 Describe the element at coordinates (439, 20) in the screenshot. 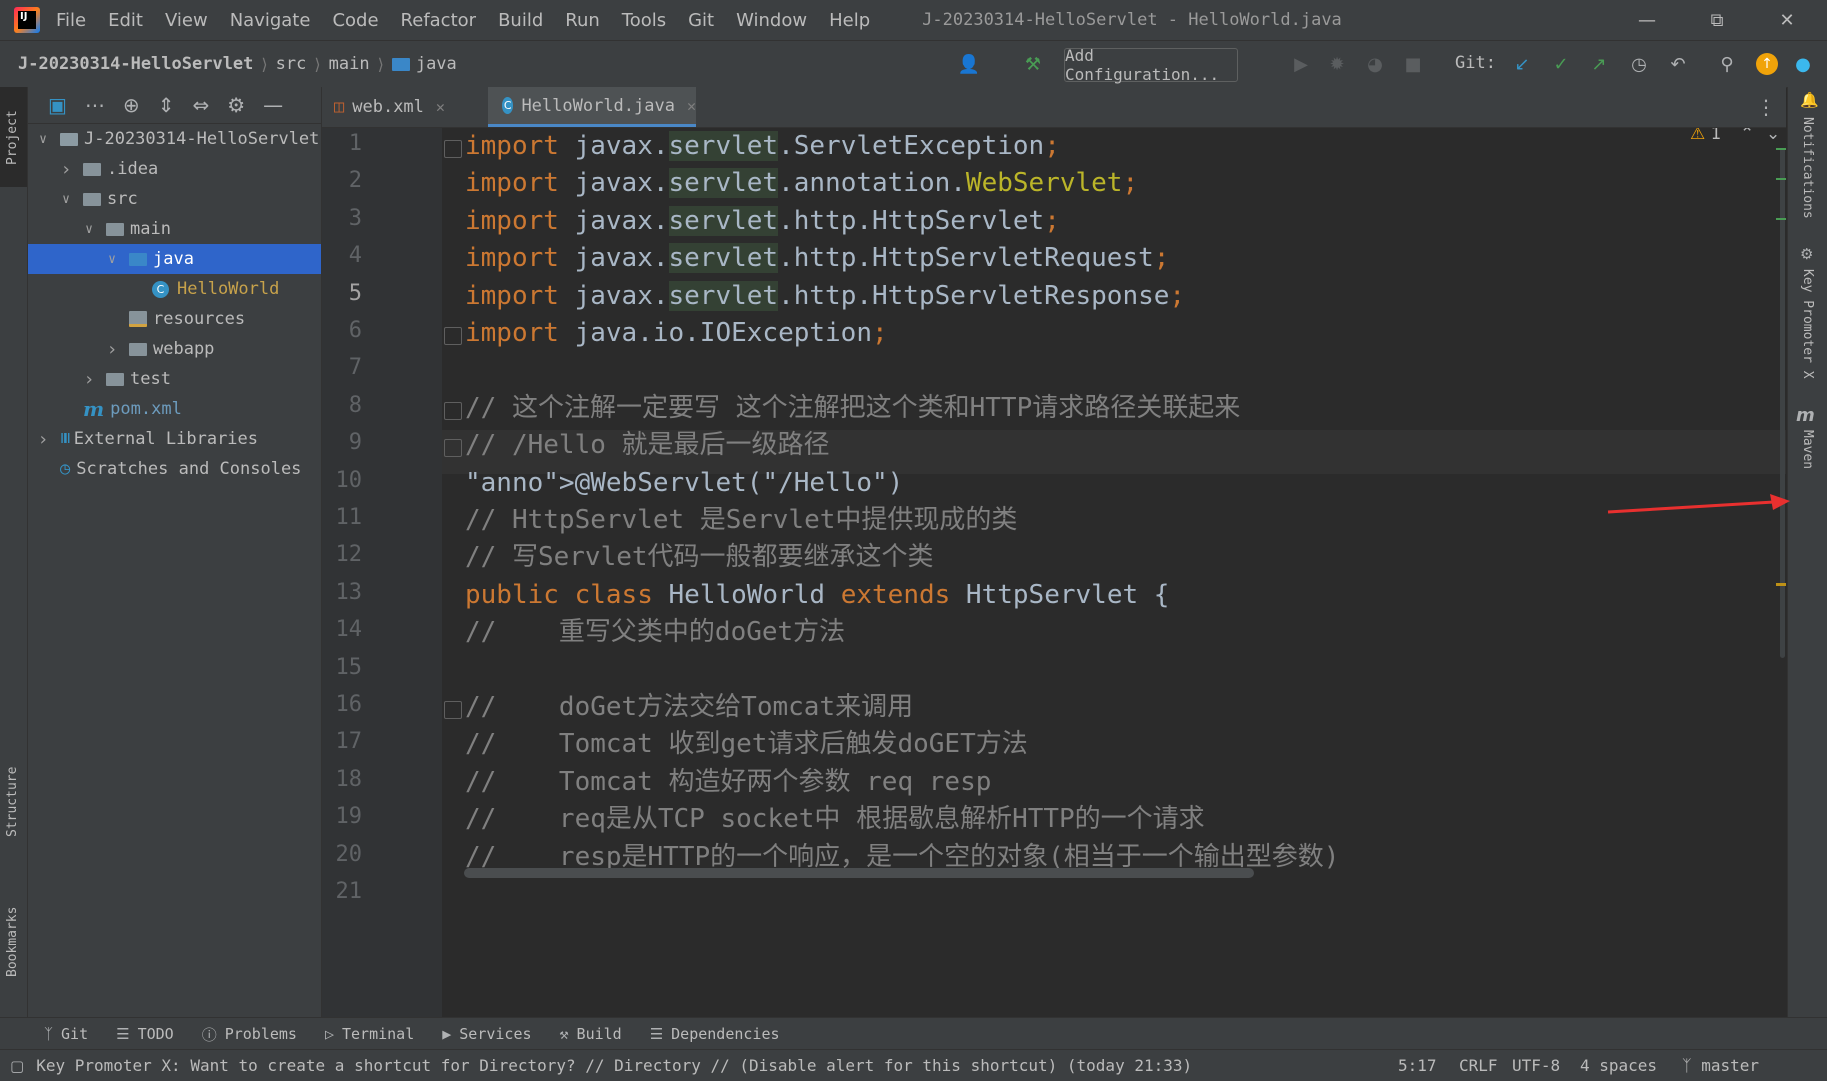

I see `menu-refactor: Refactor` at that location.